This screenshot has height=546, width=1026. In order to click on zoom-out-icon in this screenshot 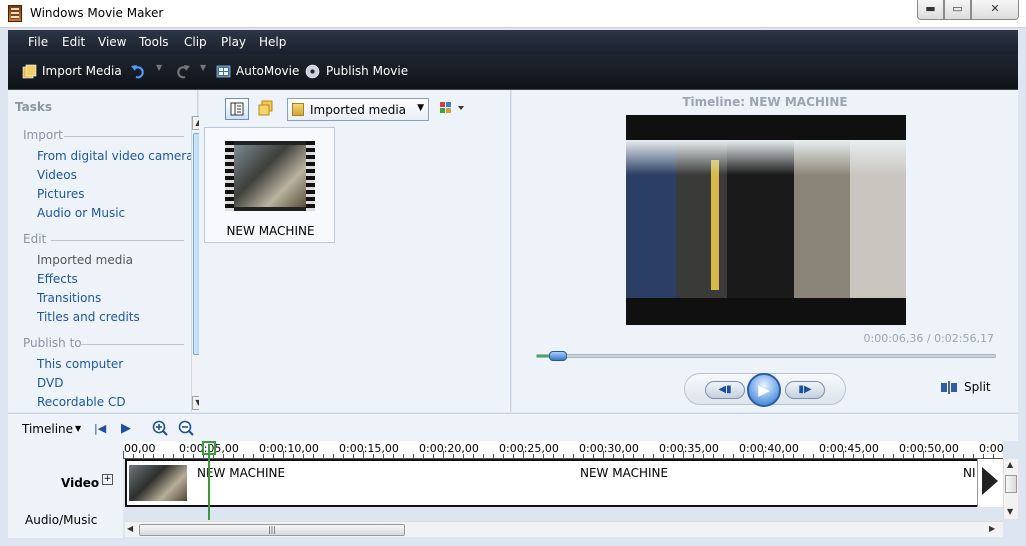, I will do `click(186, 428)`.